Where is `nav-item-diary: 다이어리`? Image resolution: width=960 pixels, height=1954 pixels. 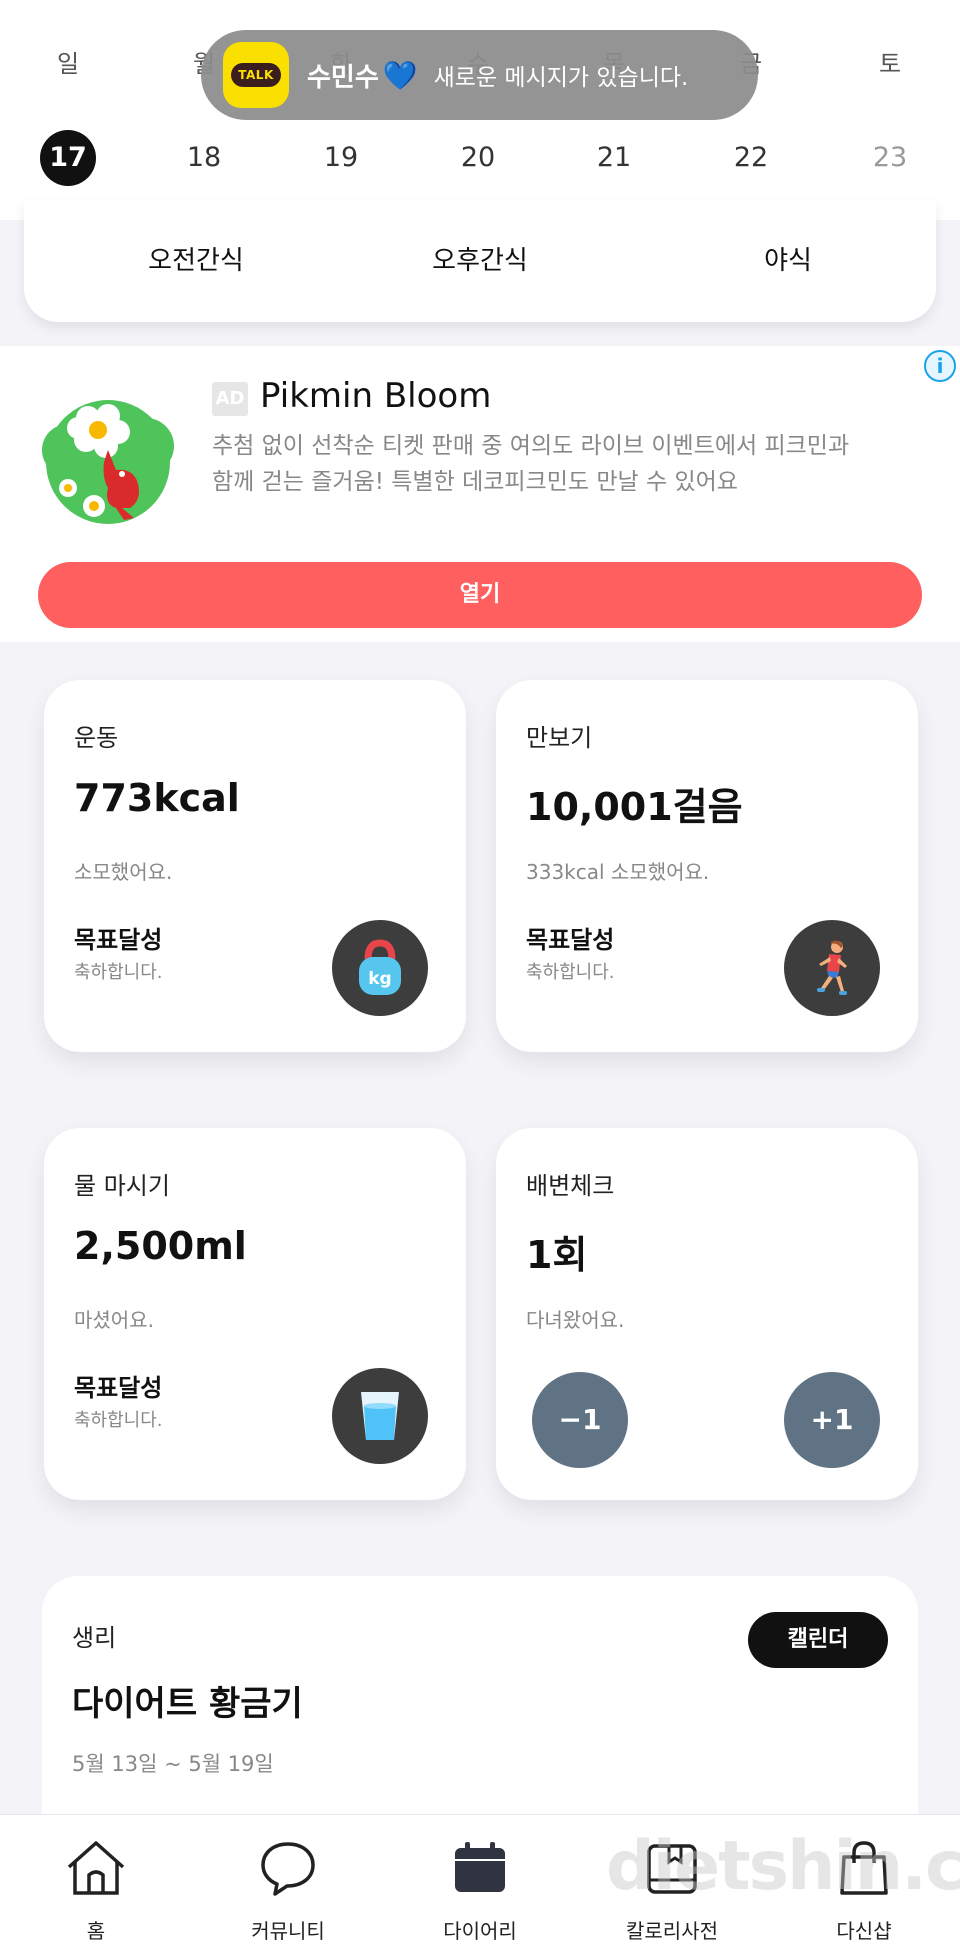 nav-item-diary: 다이어리 is located at coordinates (480, 1889).